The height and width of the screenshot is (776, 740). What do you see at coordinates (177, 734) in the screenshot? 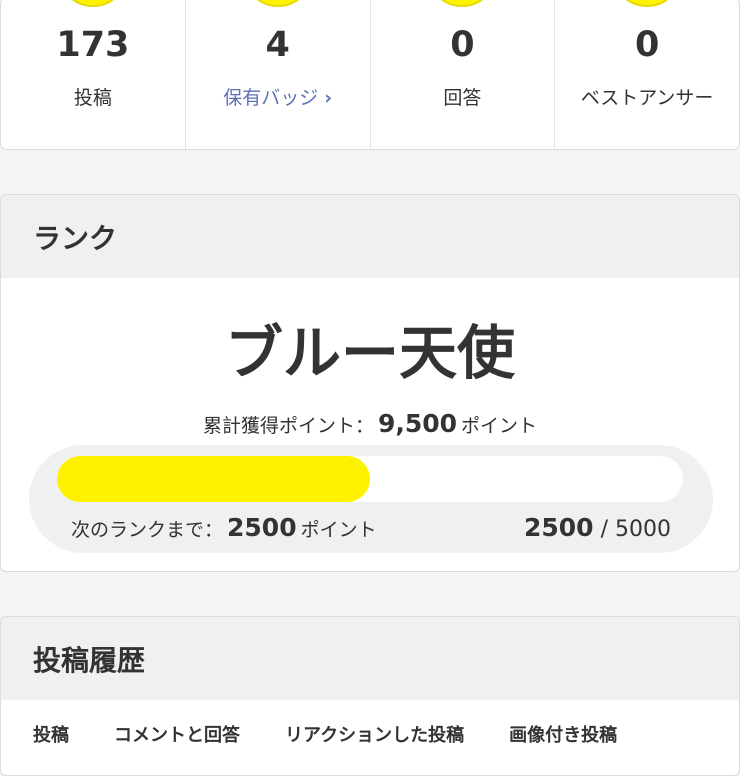
I see `tab-comments-answers: コメントと回答` at bounding box center [177, 734].